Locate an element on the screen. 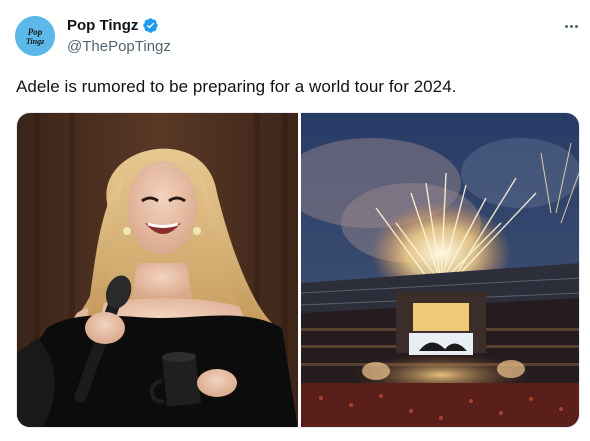  svg-text: Pop is located at coordinates (35, 32).